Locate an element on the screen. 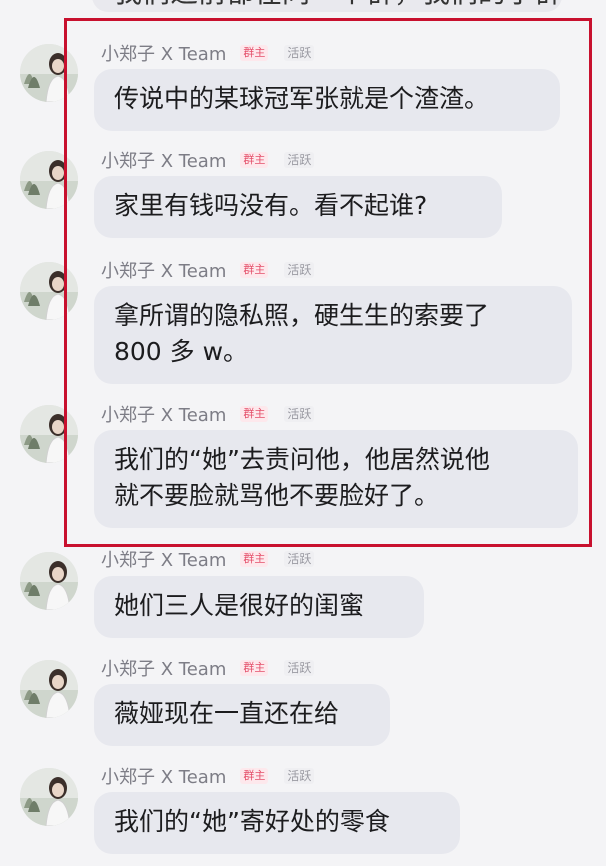  message-bubble: 传说中的某球冠军张就是个渣渣。 is located at coordinates (327, 100).